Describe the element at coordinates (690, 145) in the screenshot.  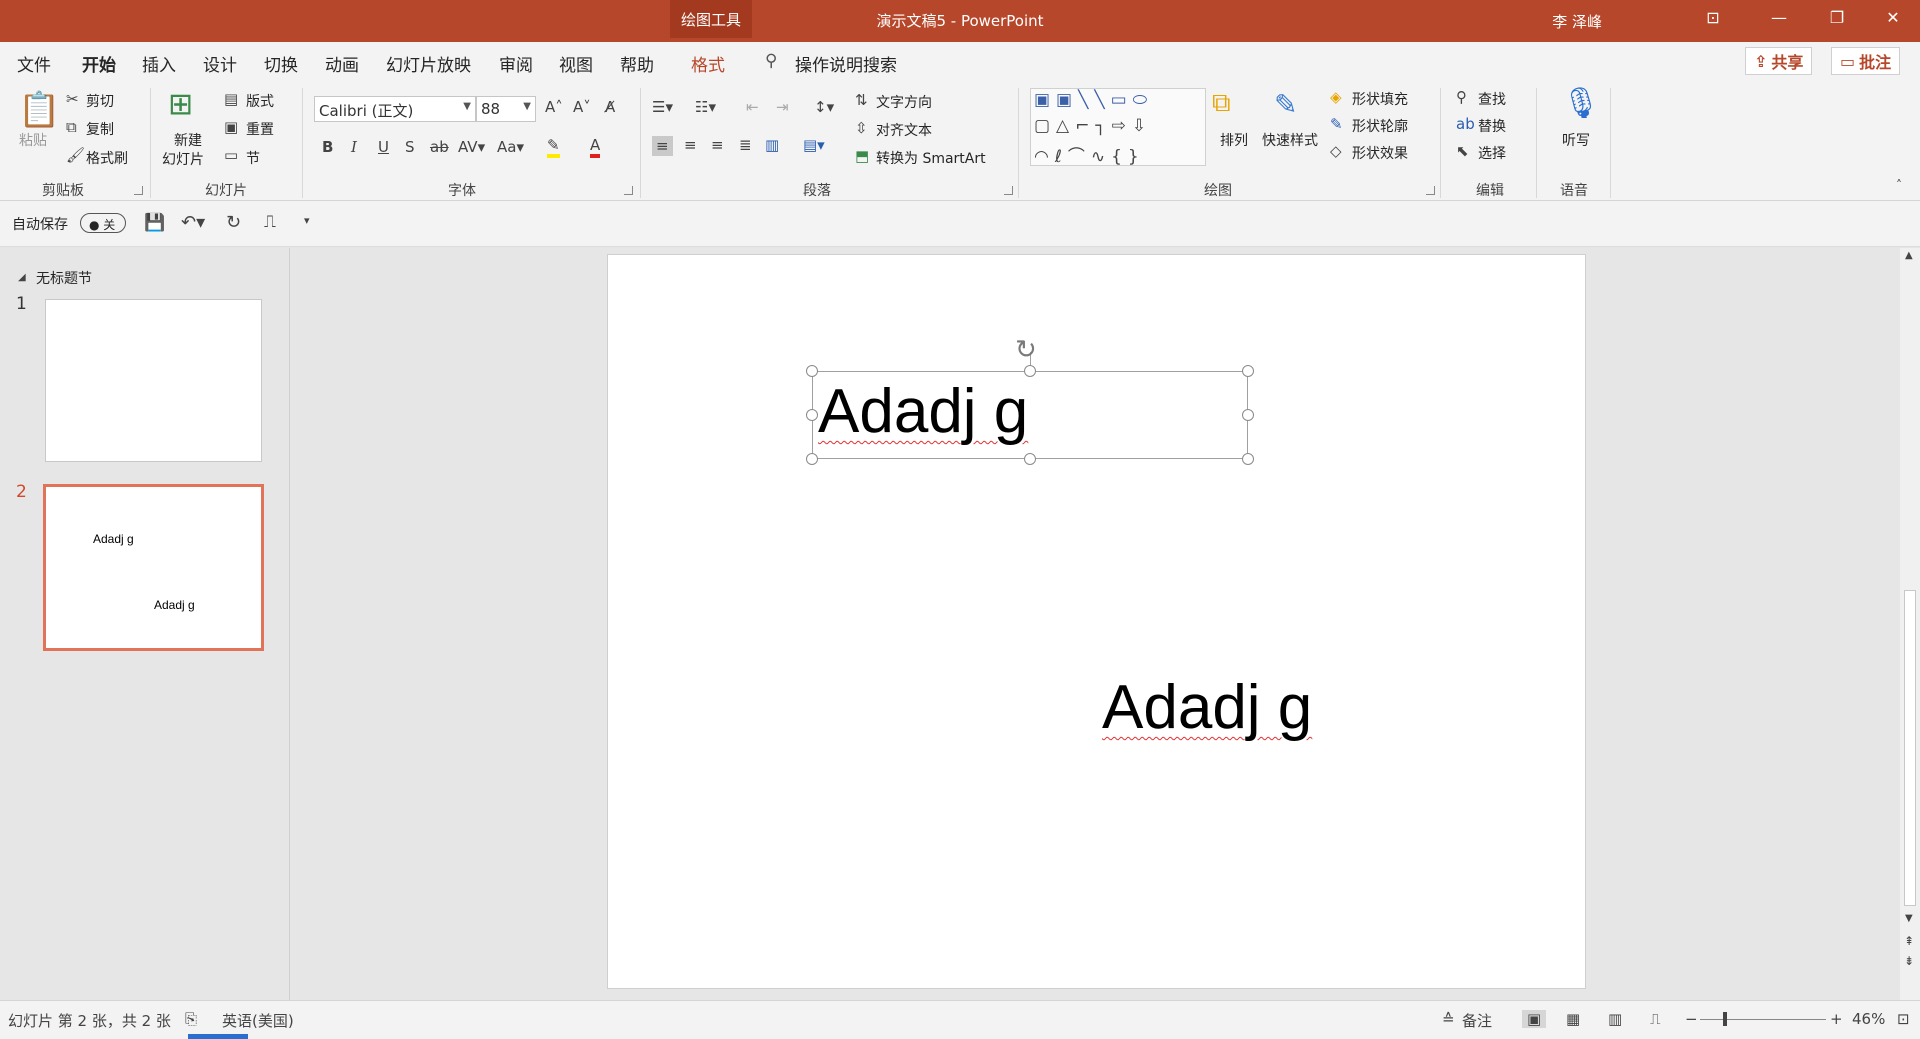
I see `align-center-icon: ≡` at that location.